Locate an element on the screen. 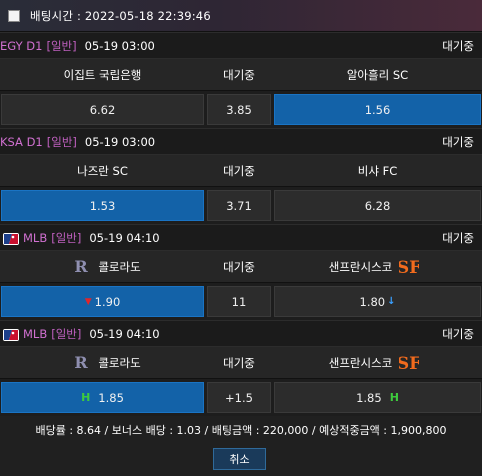 This screenshot has width=482, height=476. away-odds-value: 1.80 is located at coordinates (372, 301).